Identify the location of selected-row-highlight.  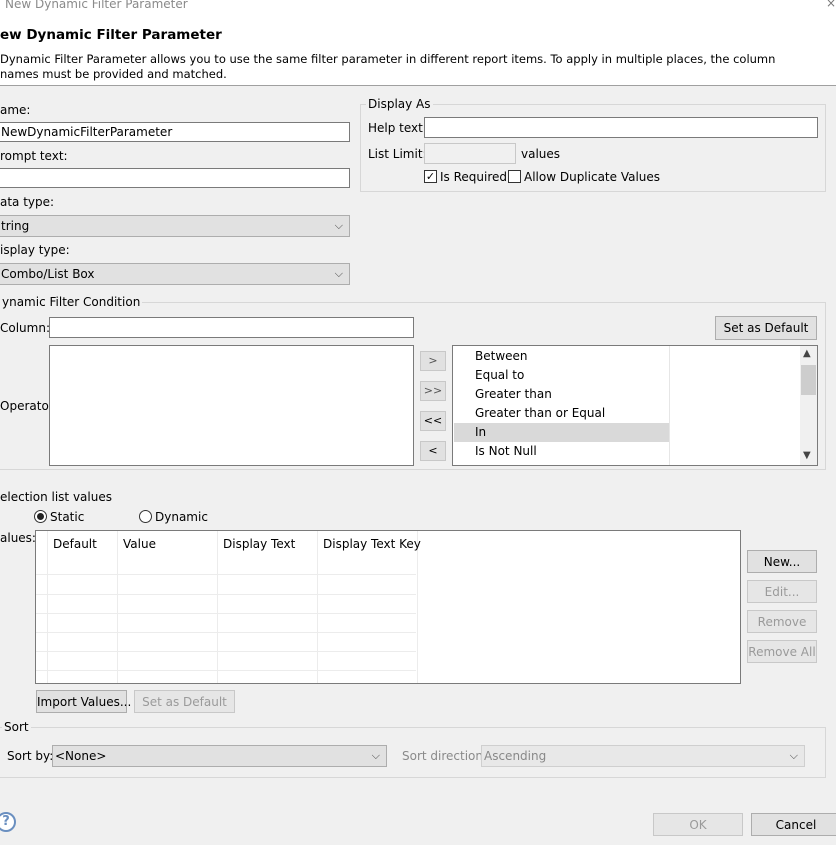
(561, 432).